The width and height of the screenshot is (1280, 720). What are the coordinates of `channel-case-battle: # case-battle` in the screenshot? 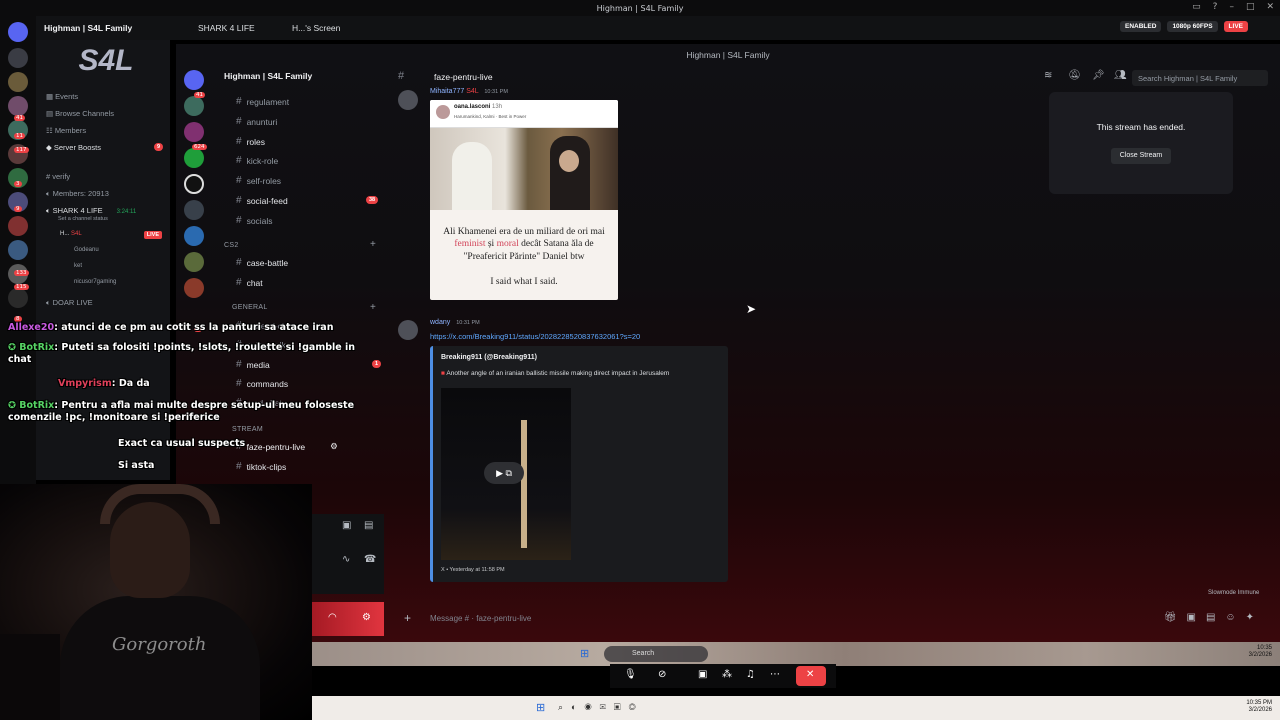 It's located at (262, 262).